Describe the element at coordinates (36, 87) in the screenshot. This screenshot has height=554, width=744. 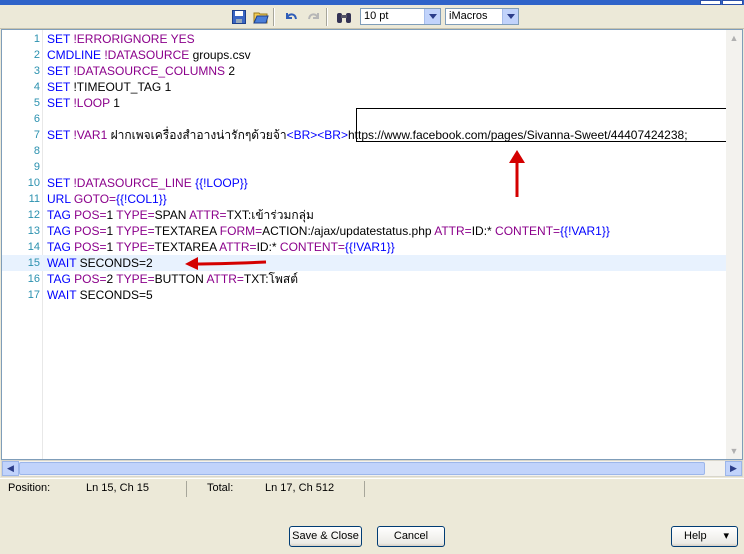
I see `line-number: 4` at that location.